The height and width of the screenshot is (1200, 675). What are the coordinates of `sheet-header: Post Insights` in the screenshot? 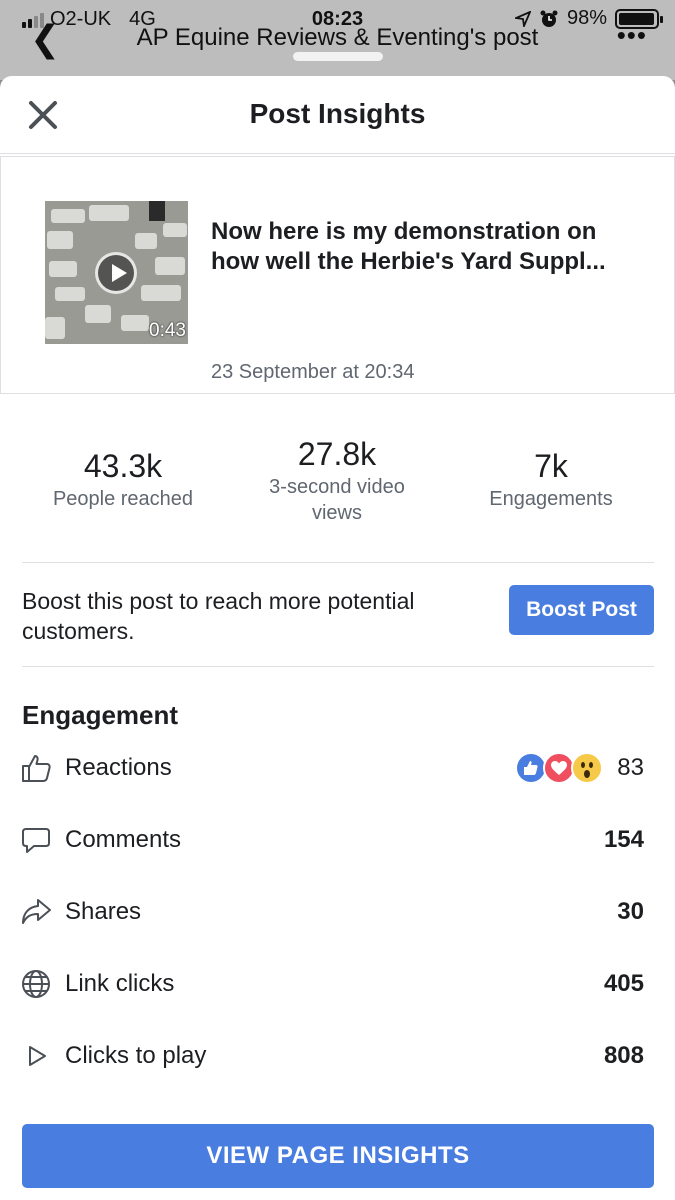 It's located at (337, 115).